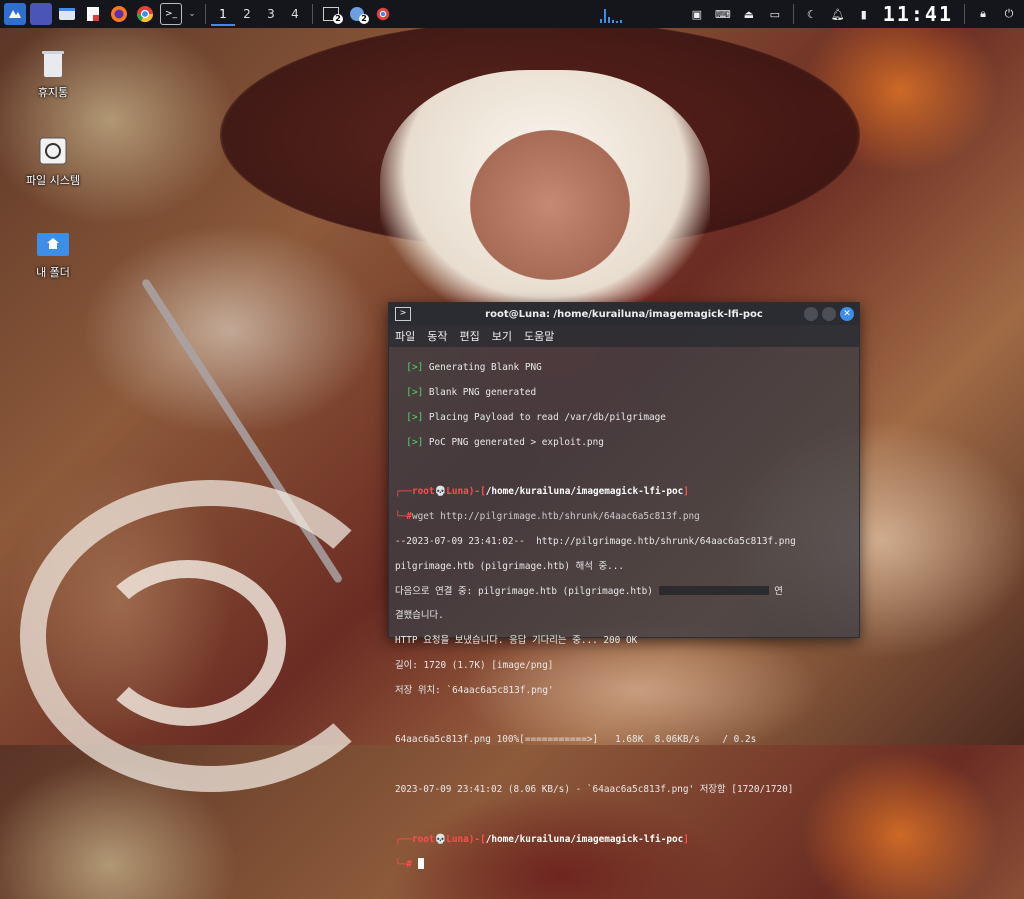  Describe the element at coordinates (41, 14) in the screenshot. I see `desktop-show-icon` at that location.